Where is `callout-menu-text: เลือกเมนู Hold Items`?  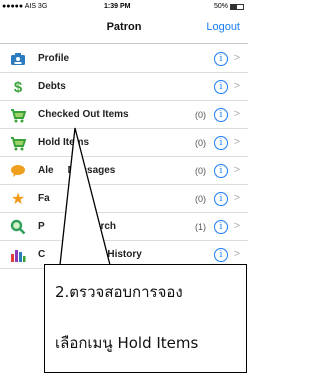 callout-menu-text: เลือกเมนู Hold Items is located at coordinates (127, 343).